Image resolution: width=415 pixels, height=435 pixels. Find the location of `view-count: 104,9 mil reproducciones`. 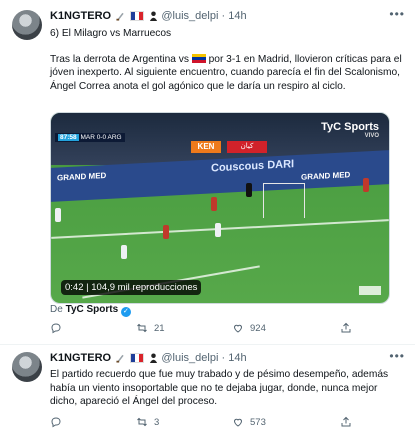

view-count: 104,9 mil reproducciones is located at coordinates (144, 287).